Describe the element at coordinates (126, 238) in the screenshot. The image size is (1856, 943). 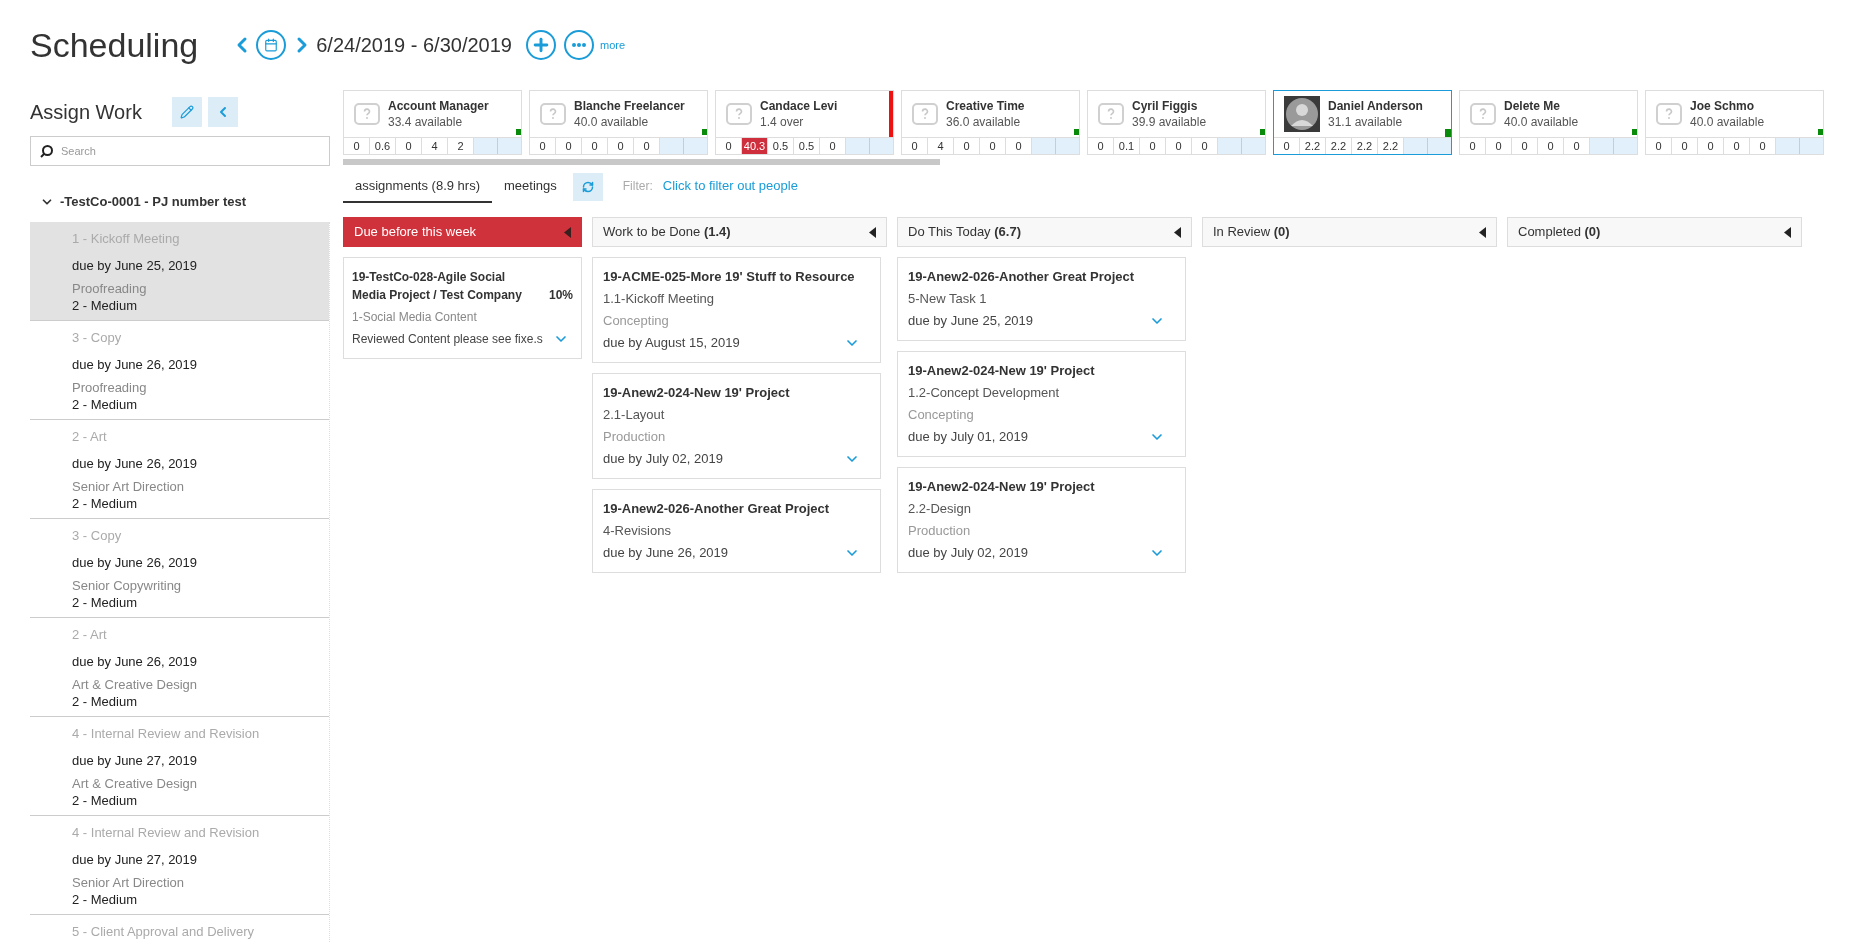
I see `phase-label: 1 - Kickoff Meeting` at that location.